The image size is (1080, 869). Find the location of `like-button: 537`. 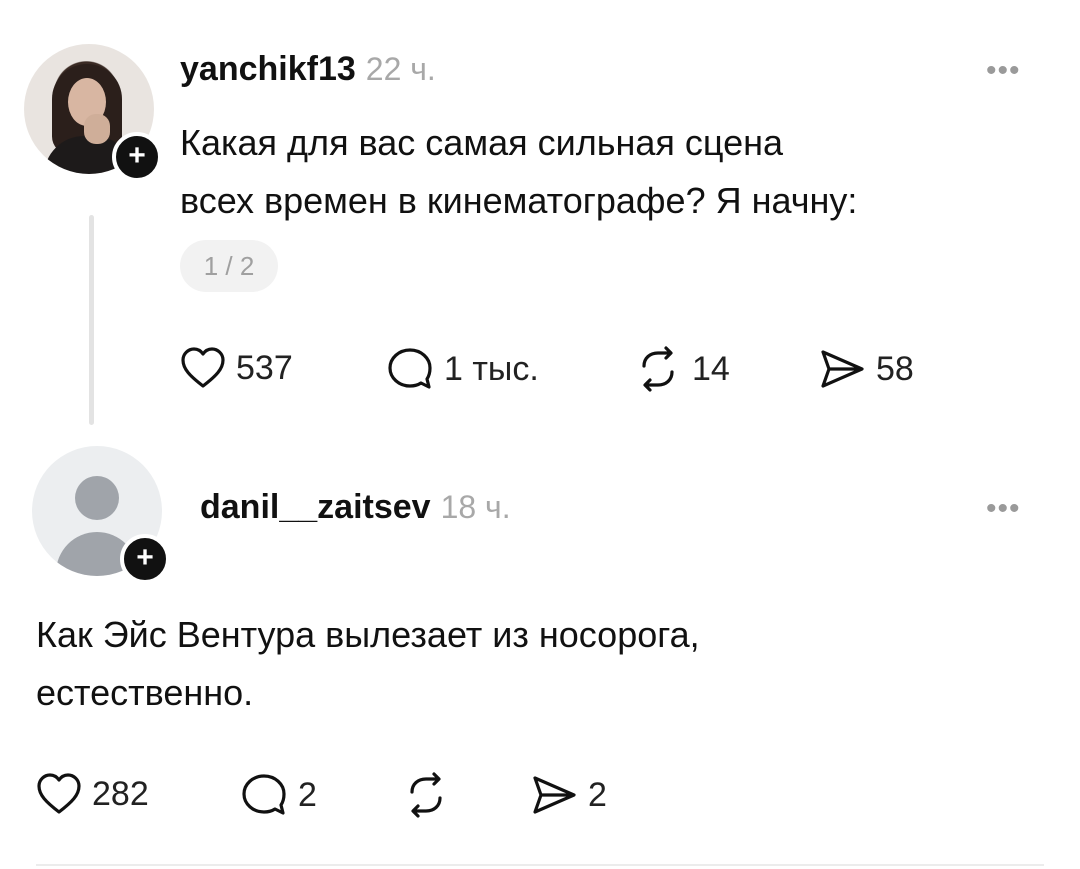

like-button: 537 is located at coordinates (236, 368).